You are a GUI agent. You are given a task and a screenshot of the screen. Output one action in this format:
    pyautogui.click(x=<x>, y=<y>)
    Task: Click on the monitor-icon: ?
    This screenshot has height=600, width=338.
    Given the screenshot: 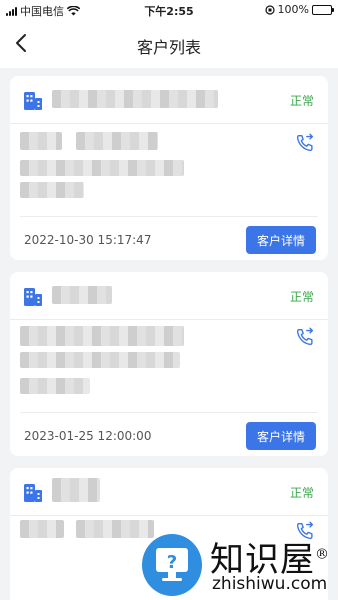 What is the action you would take?
    pyautogui.click(x=172, y=564)
    